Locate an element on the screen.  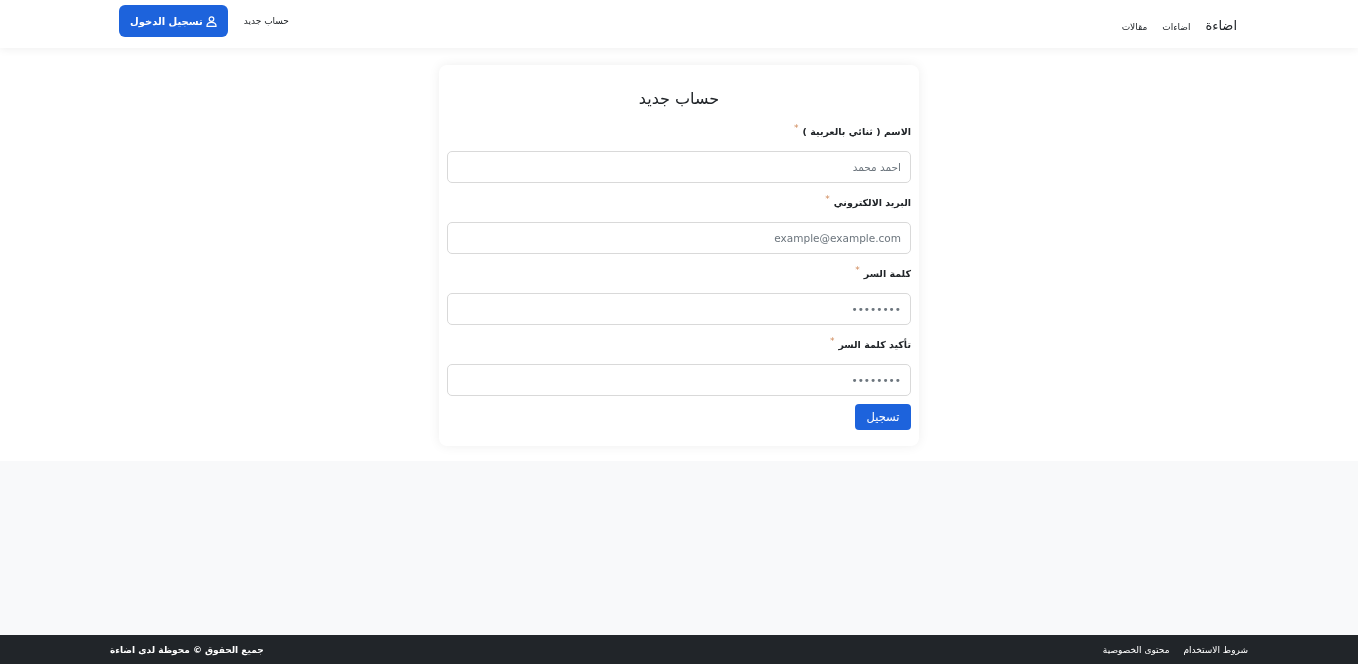
input-field: احمد محمد is located at coordinates (679, 167).